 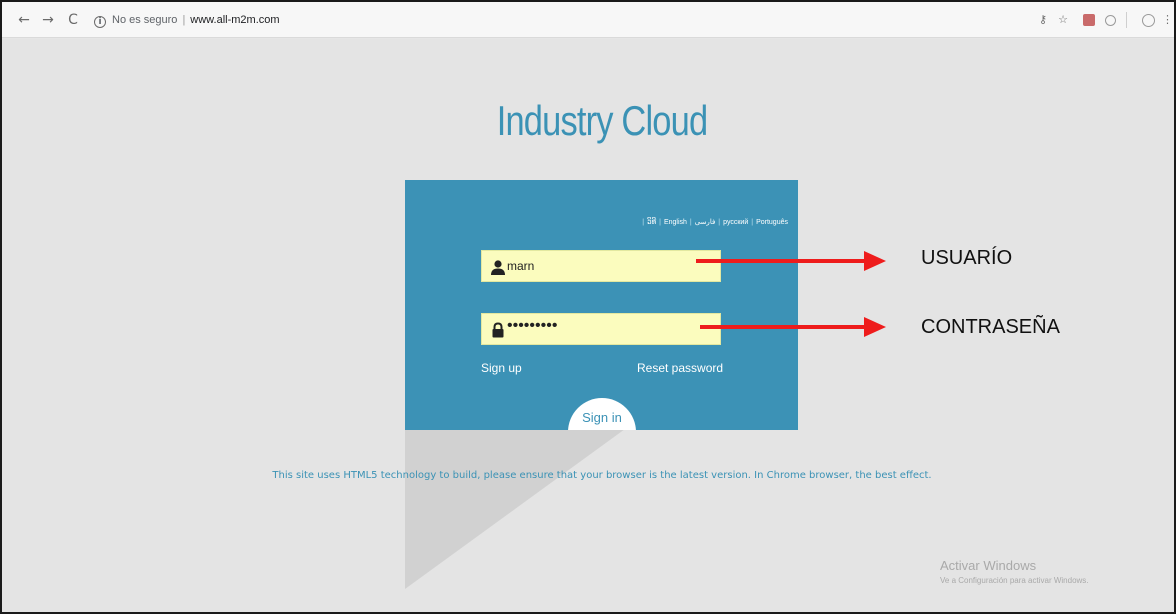 I want to click on key-icon: ⚷, so click(x=1043, y=20).